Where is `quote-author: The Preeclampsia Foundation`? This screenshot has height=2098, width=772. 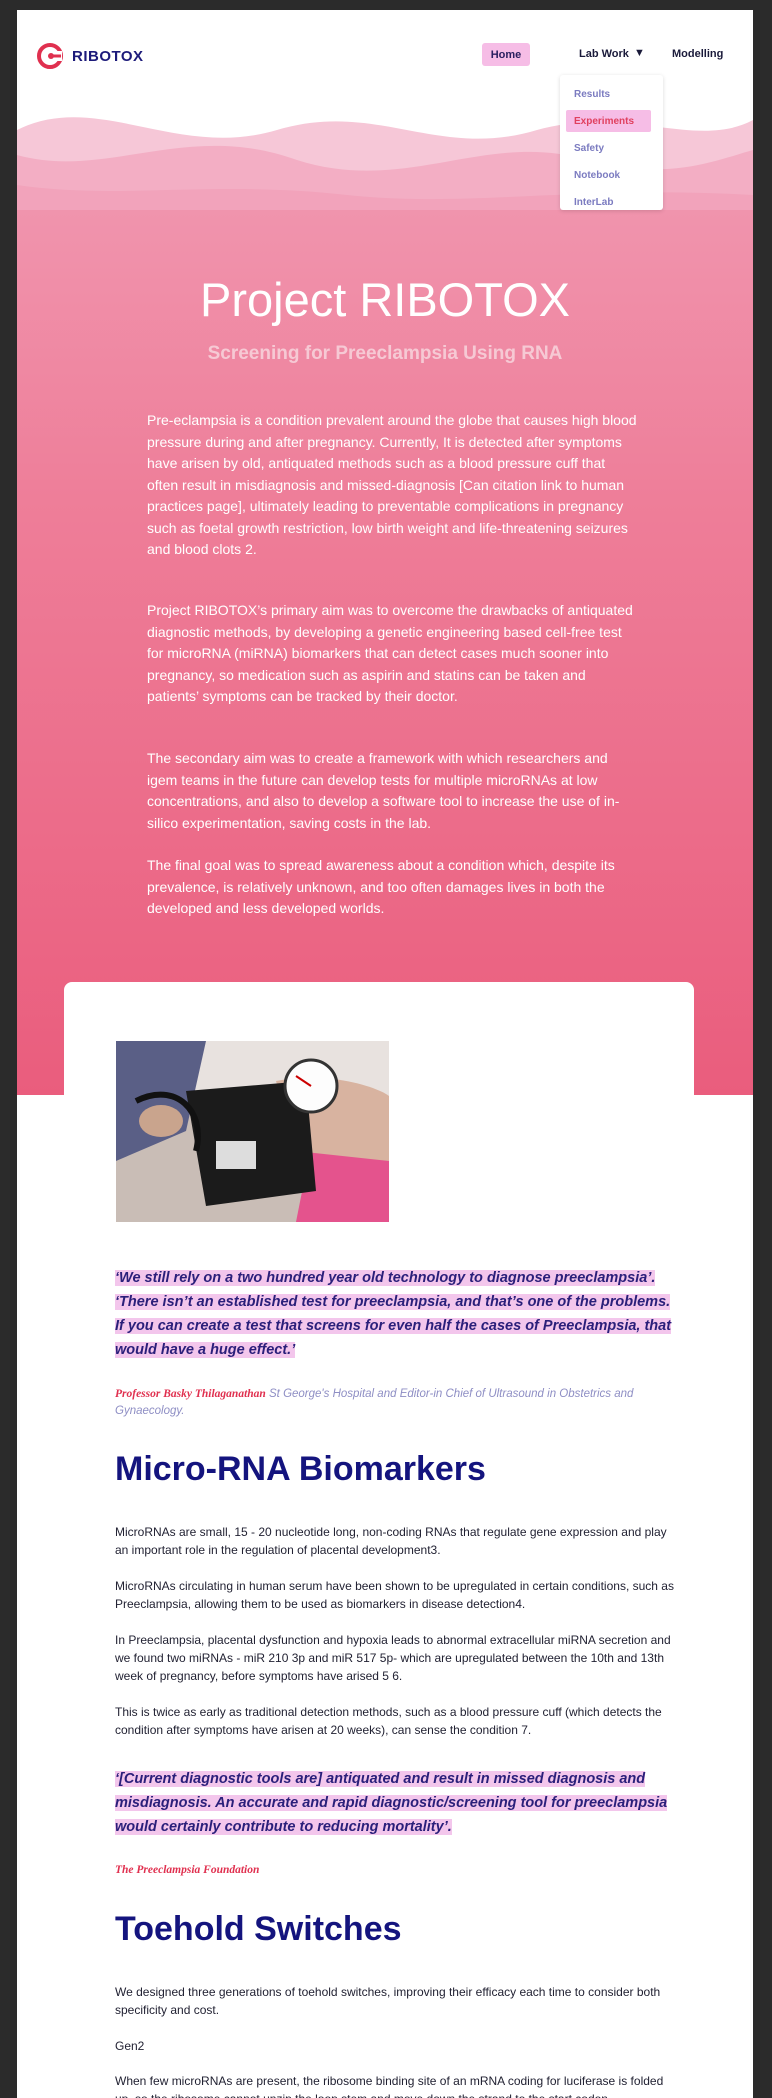 quote-author: The Preeclampsia Foundation is located at coordinates (187, 1870).